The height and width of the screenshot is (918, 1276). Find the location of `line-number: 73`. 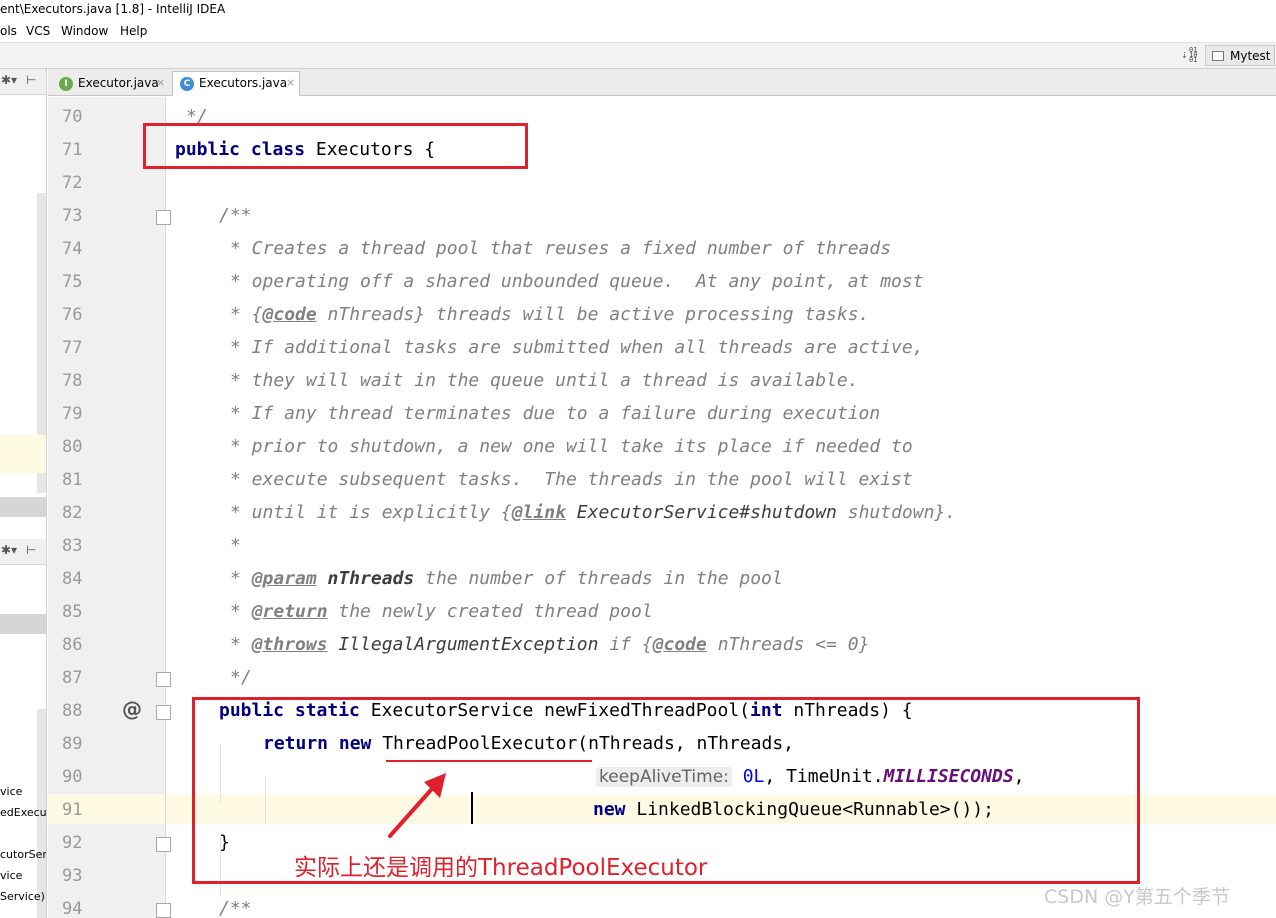

line-number: 73 is located at coordinates (72, 216).